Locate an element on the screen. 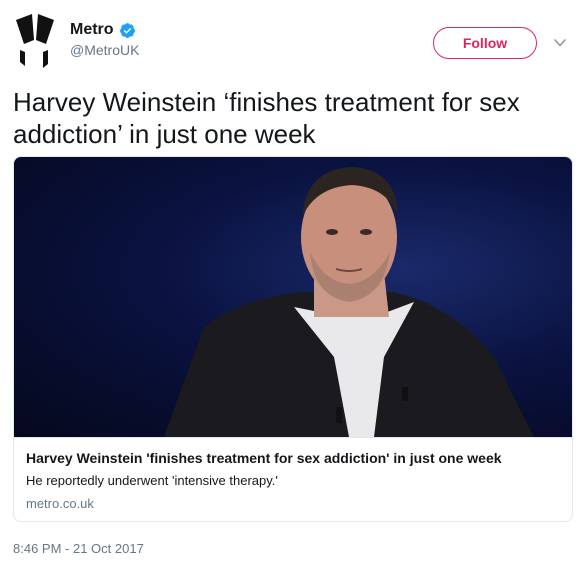 The image size is (581, 565). chevron-down-icon is located at coordinates (560, 43).